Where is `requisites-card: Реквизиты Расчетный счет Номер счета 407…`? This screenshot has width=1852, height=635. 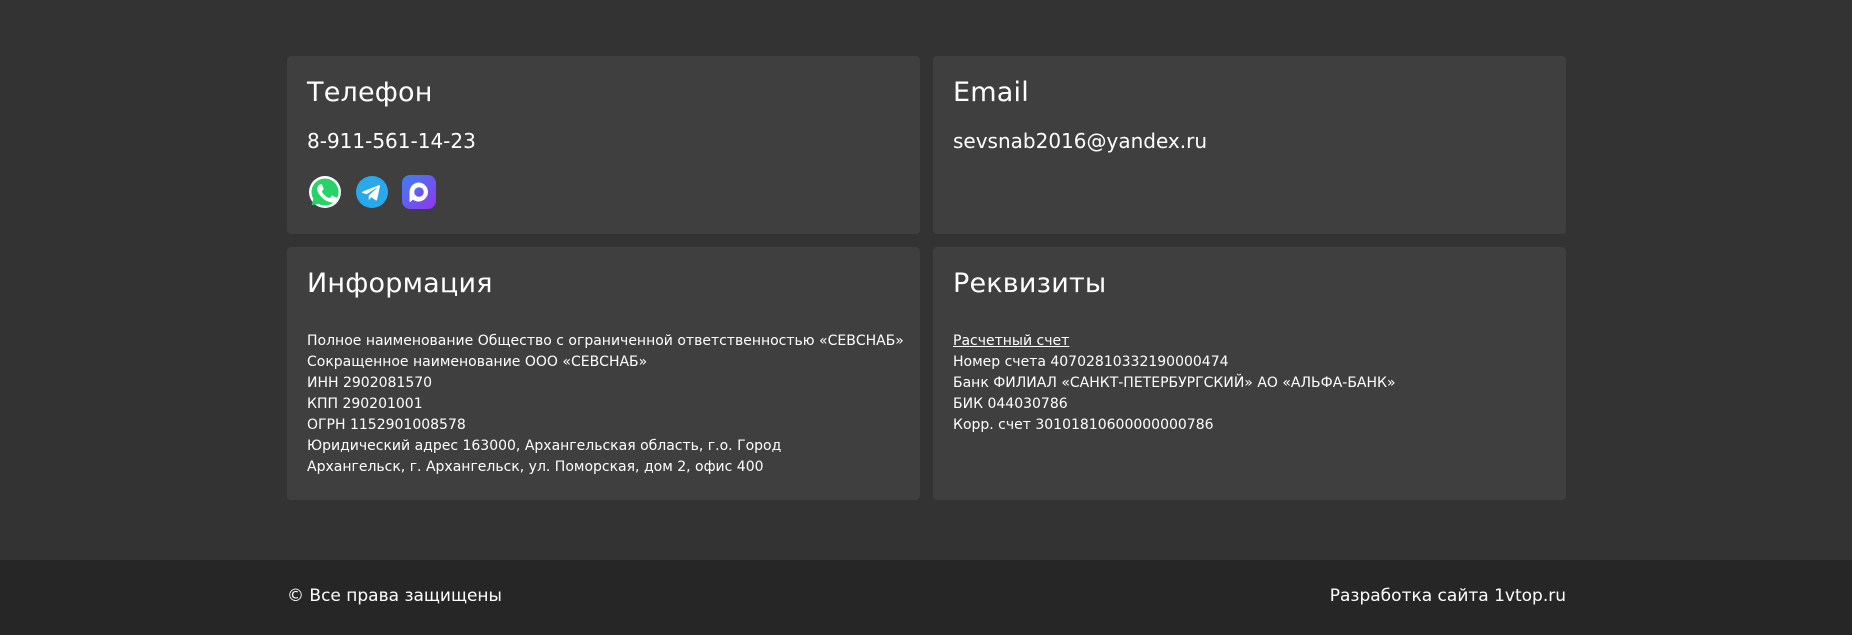 requisites-card: Реквизиты Расчетный счет Номер счета 407… is located at coordinates (1249, 373).